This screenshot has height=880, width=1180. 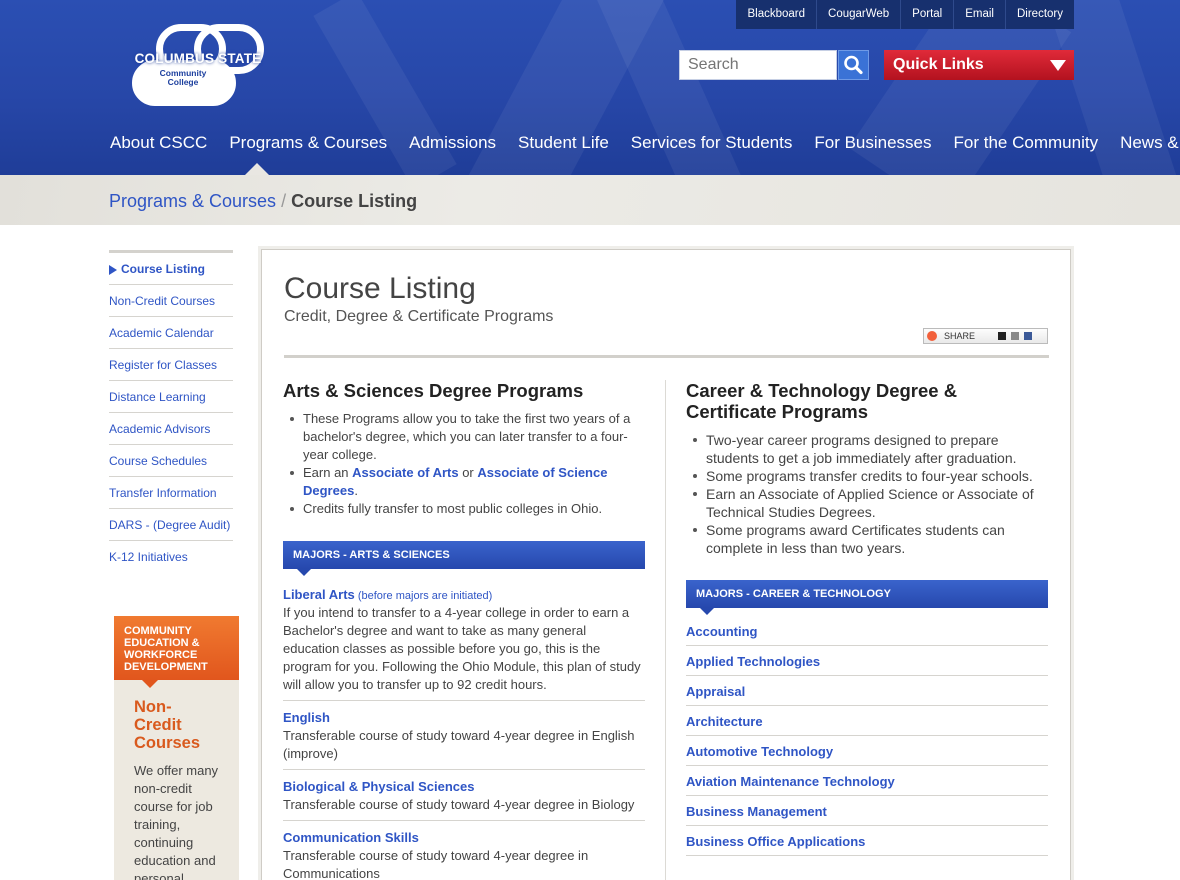 What do you see at coordinates (304, 572) in the screenshot?
I see `band-notch` at bounding box center [304, 572].